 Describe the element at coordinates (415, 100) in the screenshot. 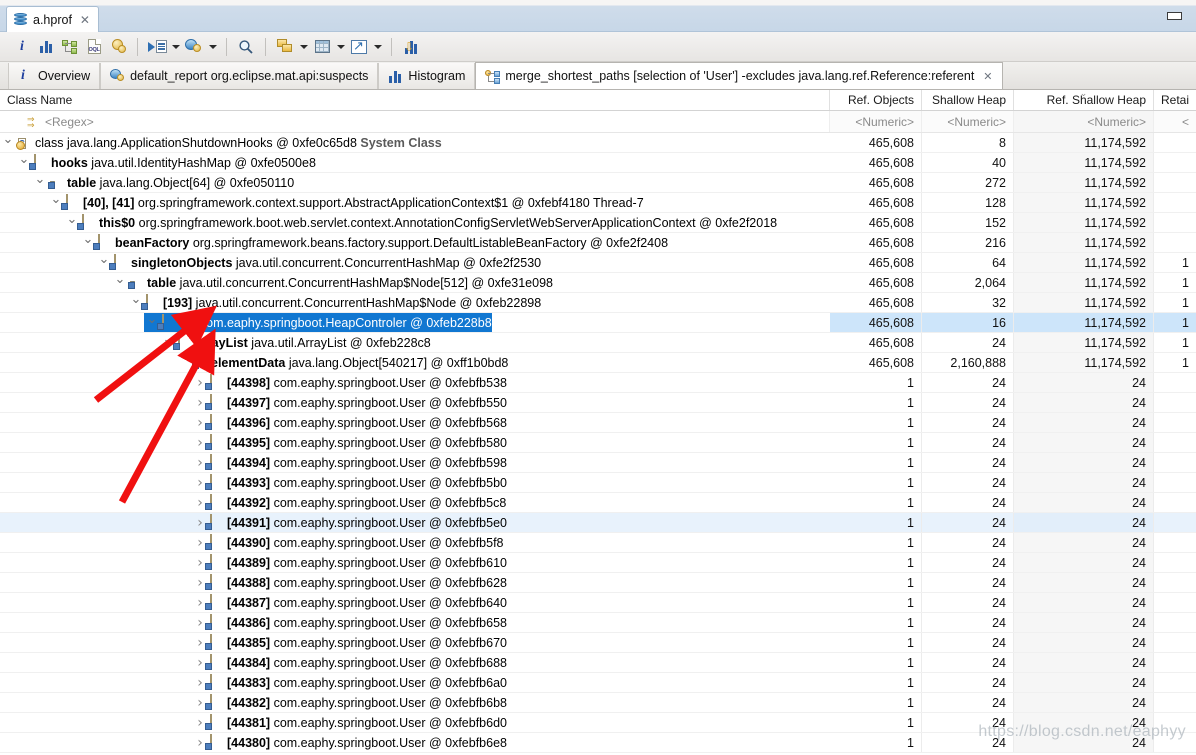

I see `column-header-class-name: Class Name` at that location.